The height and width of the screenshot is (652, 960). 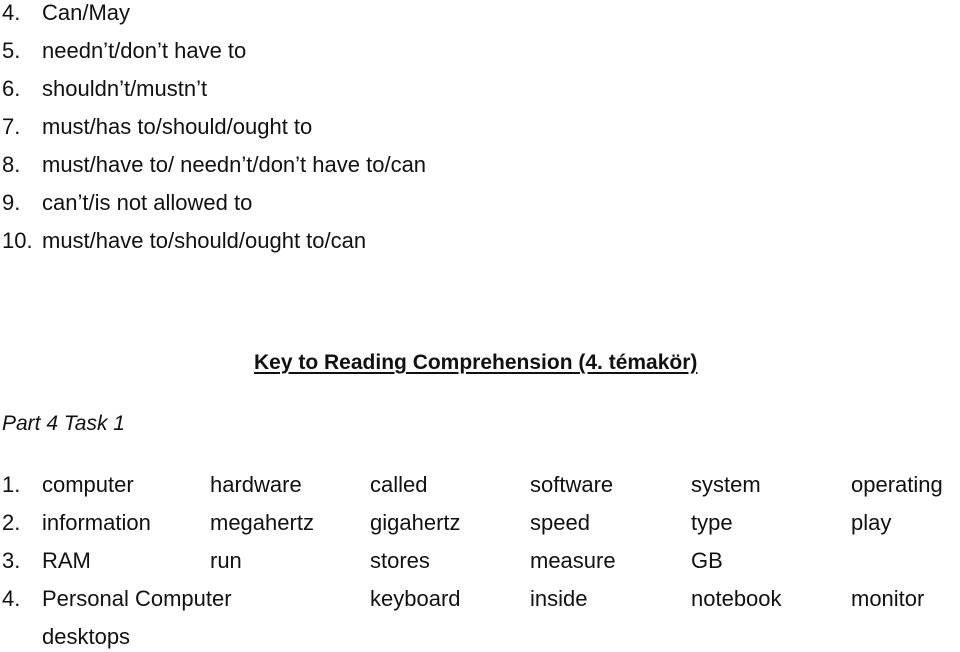 I want to click on item-text: must/has to/should/ought to, so click(x=177, y=126).